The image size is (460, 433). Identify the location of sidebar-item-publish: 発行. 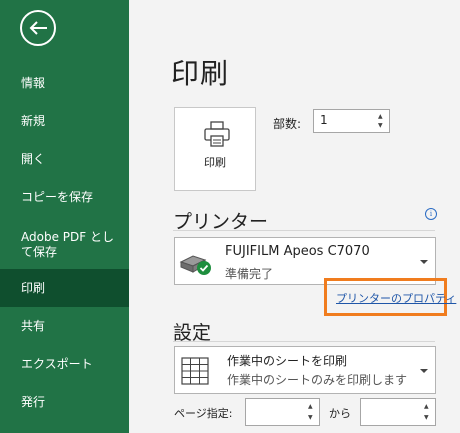
(64, 402).